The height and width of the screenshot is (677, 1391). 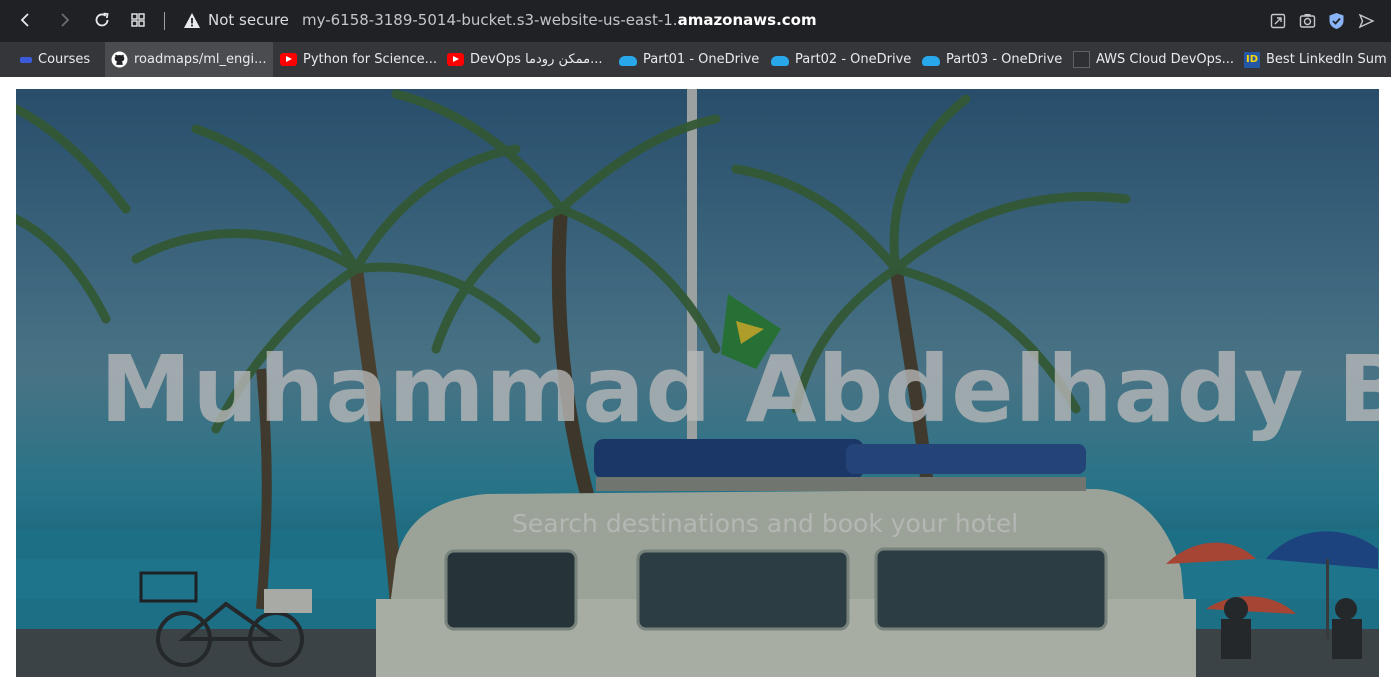 What do you see at coordinates (164, 21) in the screenshot?
I see `toolbar-divider` at bounding box center [164, 21].